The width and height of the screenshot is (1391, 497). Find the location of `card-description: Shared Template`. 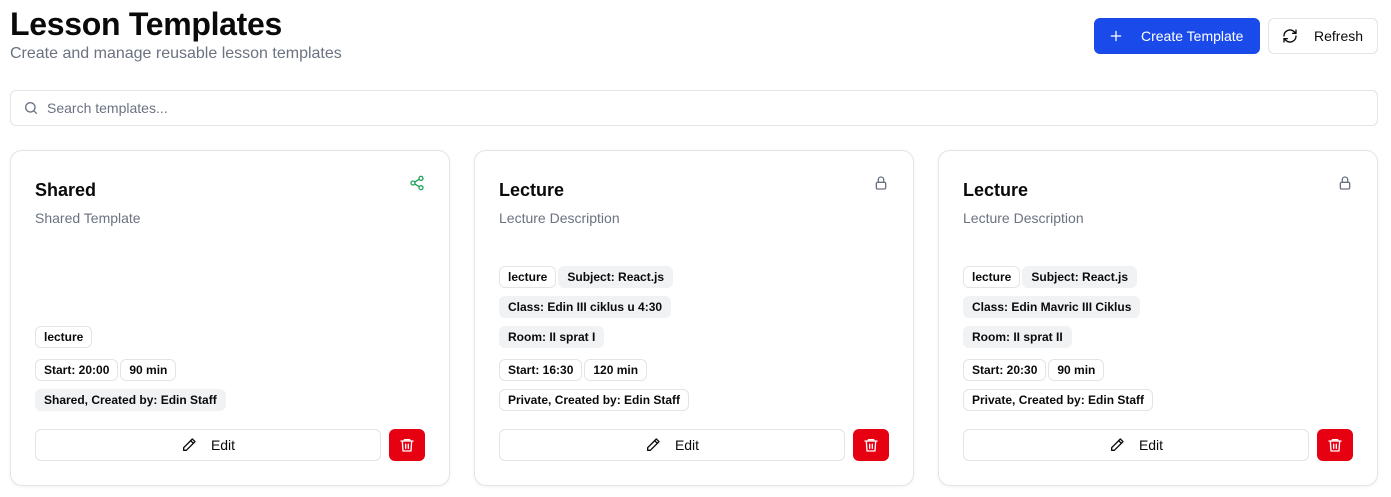

card-description: Shared Template is located at coordinates (88, 218).